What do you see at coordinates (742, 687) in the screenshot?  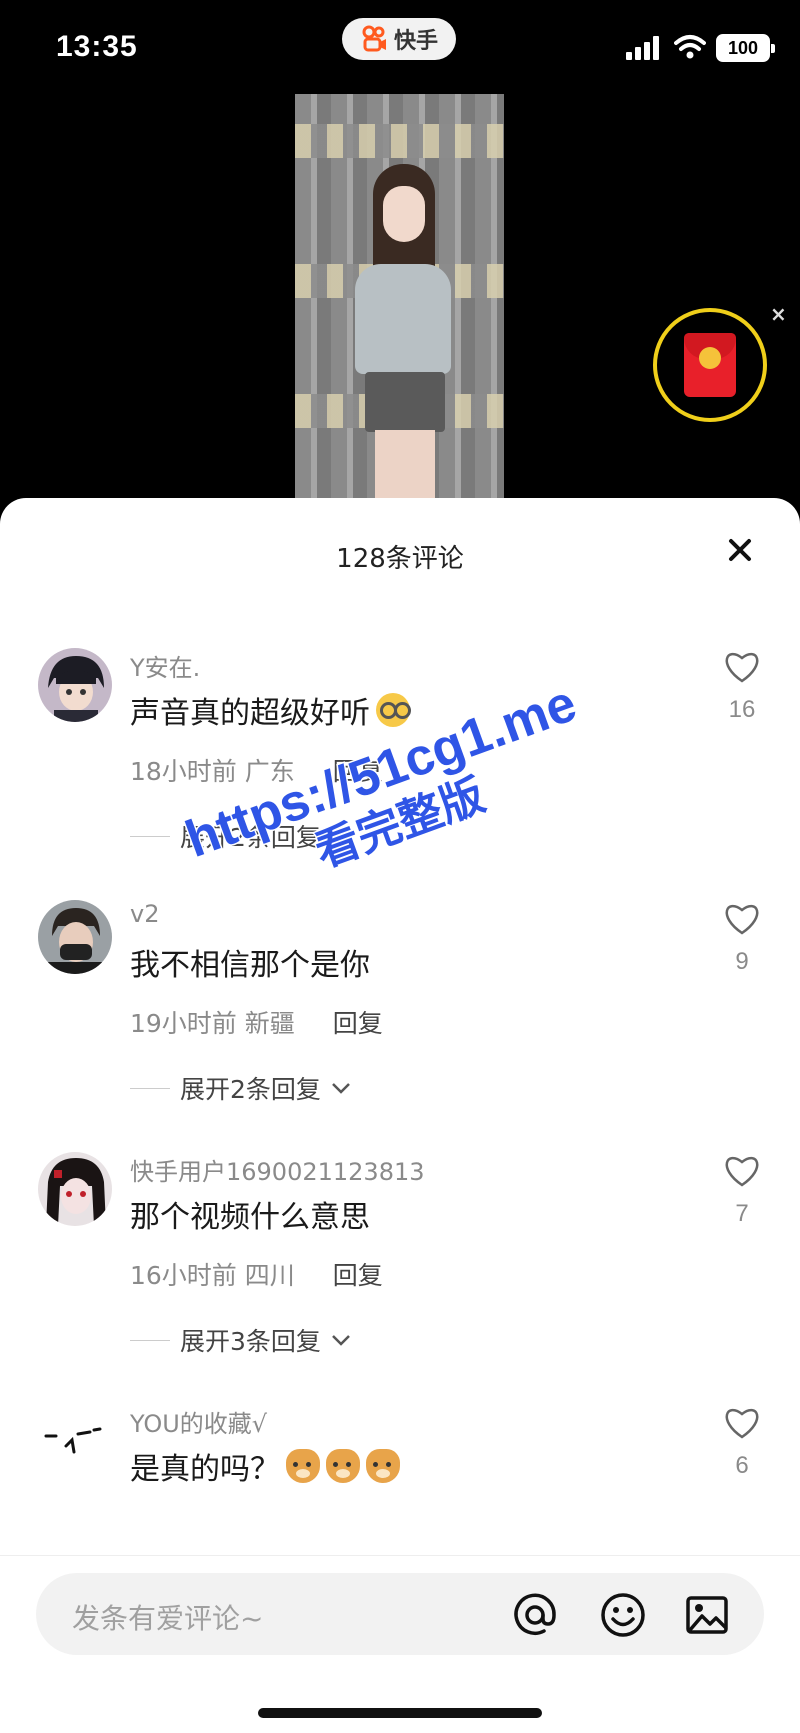 I see `like-button: 16` at bounding box center [742, 687].